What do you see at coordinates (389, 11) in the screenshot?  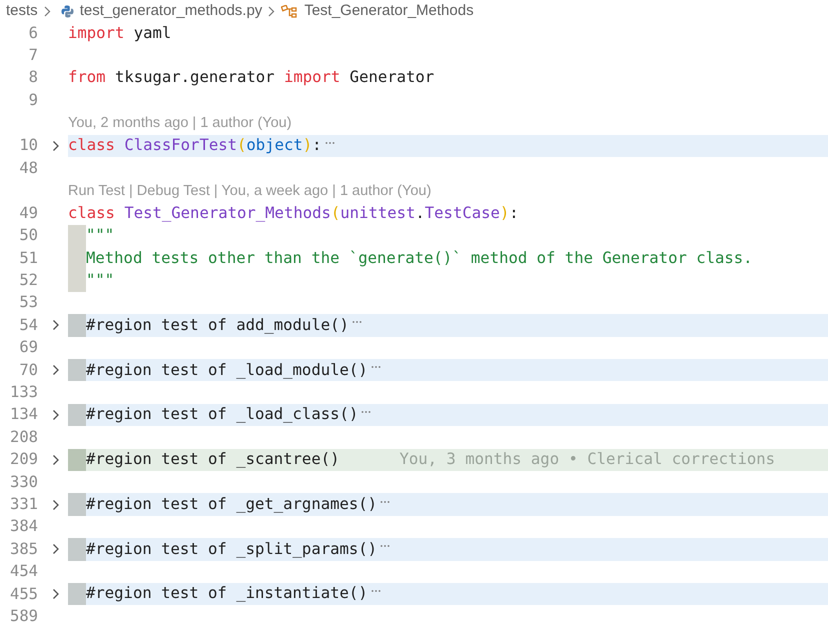 I see `breadcrumb-item: Test_Generator_Methods` at bounding box center [389, 11].